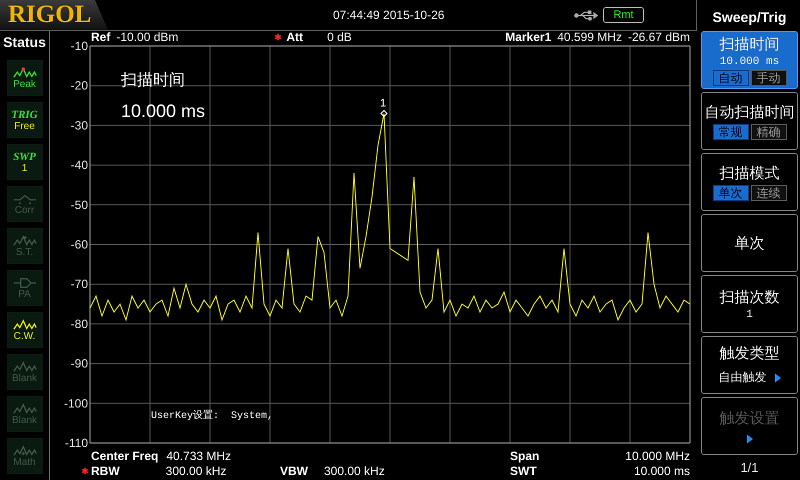 The width and height of the screenshot is (800, 480). Describe the element at coordinates (730, 78) in the screenshot. I see `option-toggle: 自动` at that location.